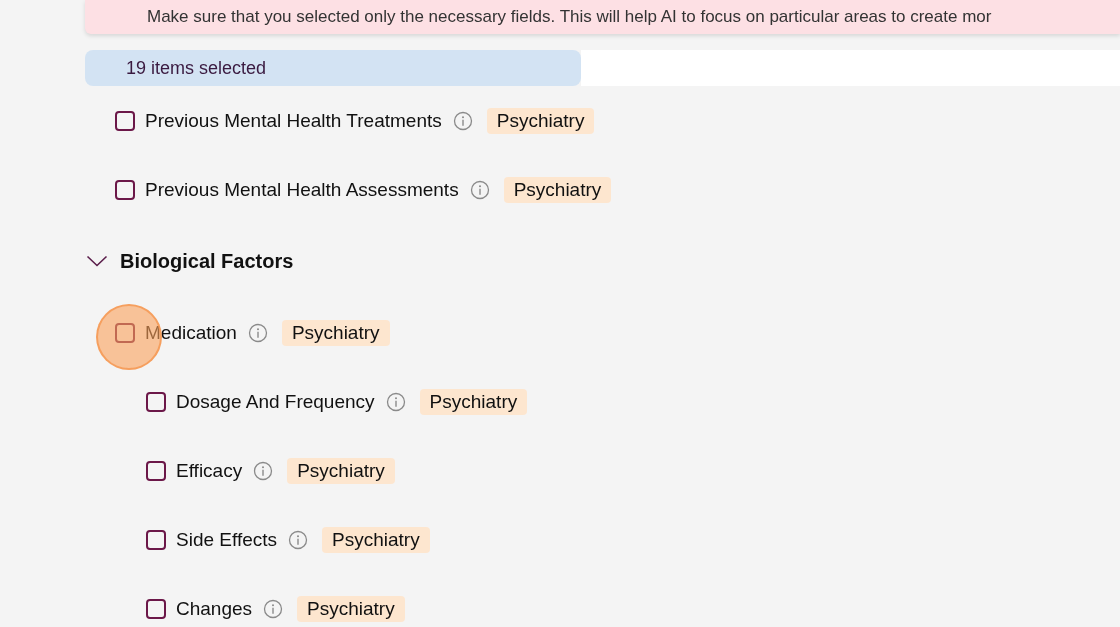  Describe the element at coordinates (227, 539) in the screenshot. I see `field-label: Side Effects` at that location.